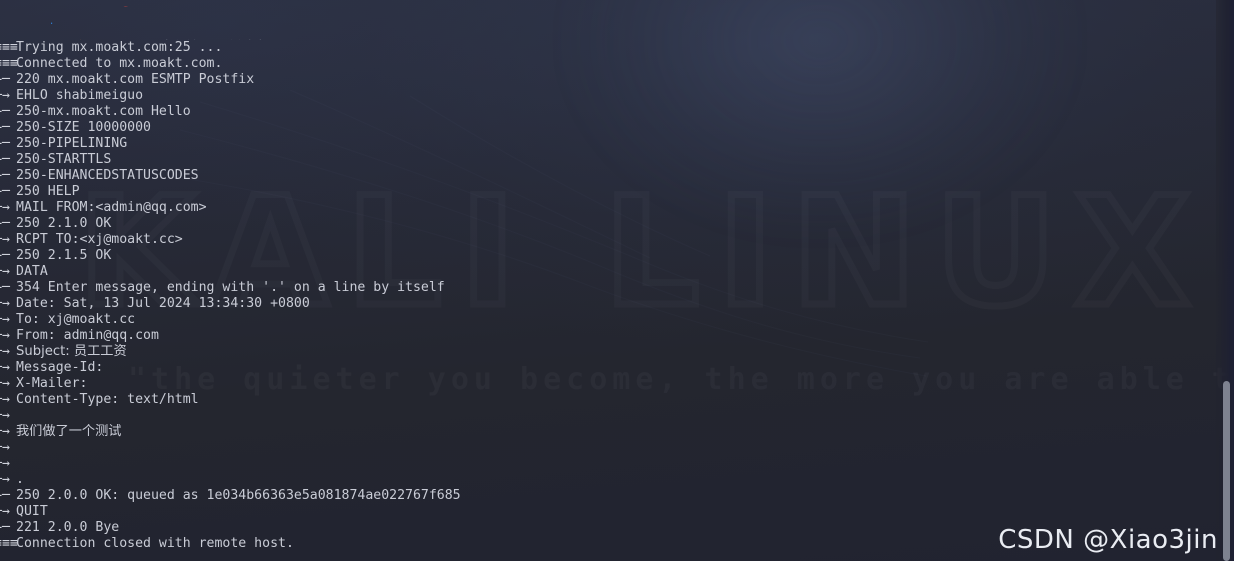 The image size is (1234, 561). What do you see at coordinates (1225, 280) in the screenshot?
I see `scrollbar-track` at bounding box center [1225, 280].